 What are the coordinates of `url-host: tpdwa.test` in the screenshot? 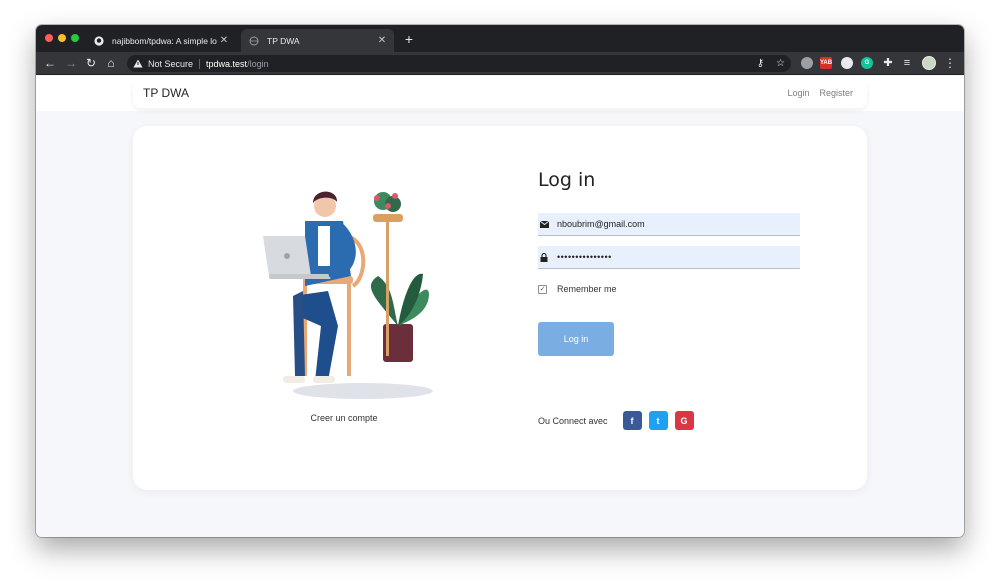 It's located at (227, 63).